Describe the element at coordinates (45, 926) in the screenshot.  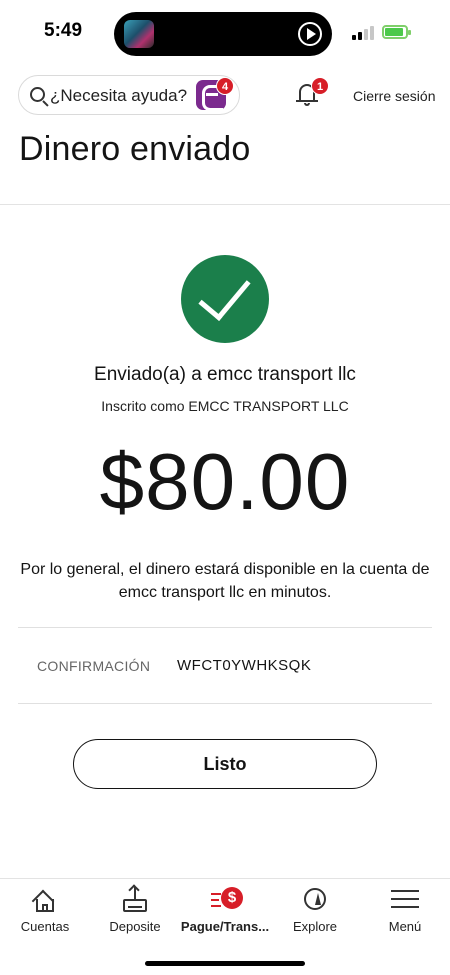
I see `nav-label: Cuentas` at that location.